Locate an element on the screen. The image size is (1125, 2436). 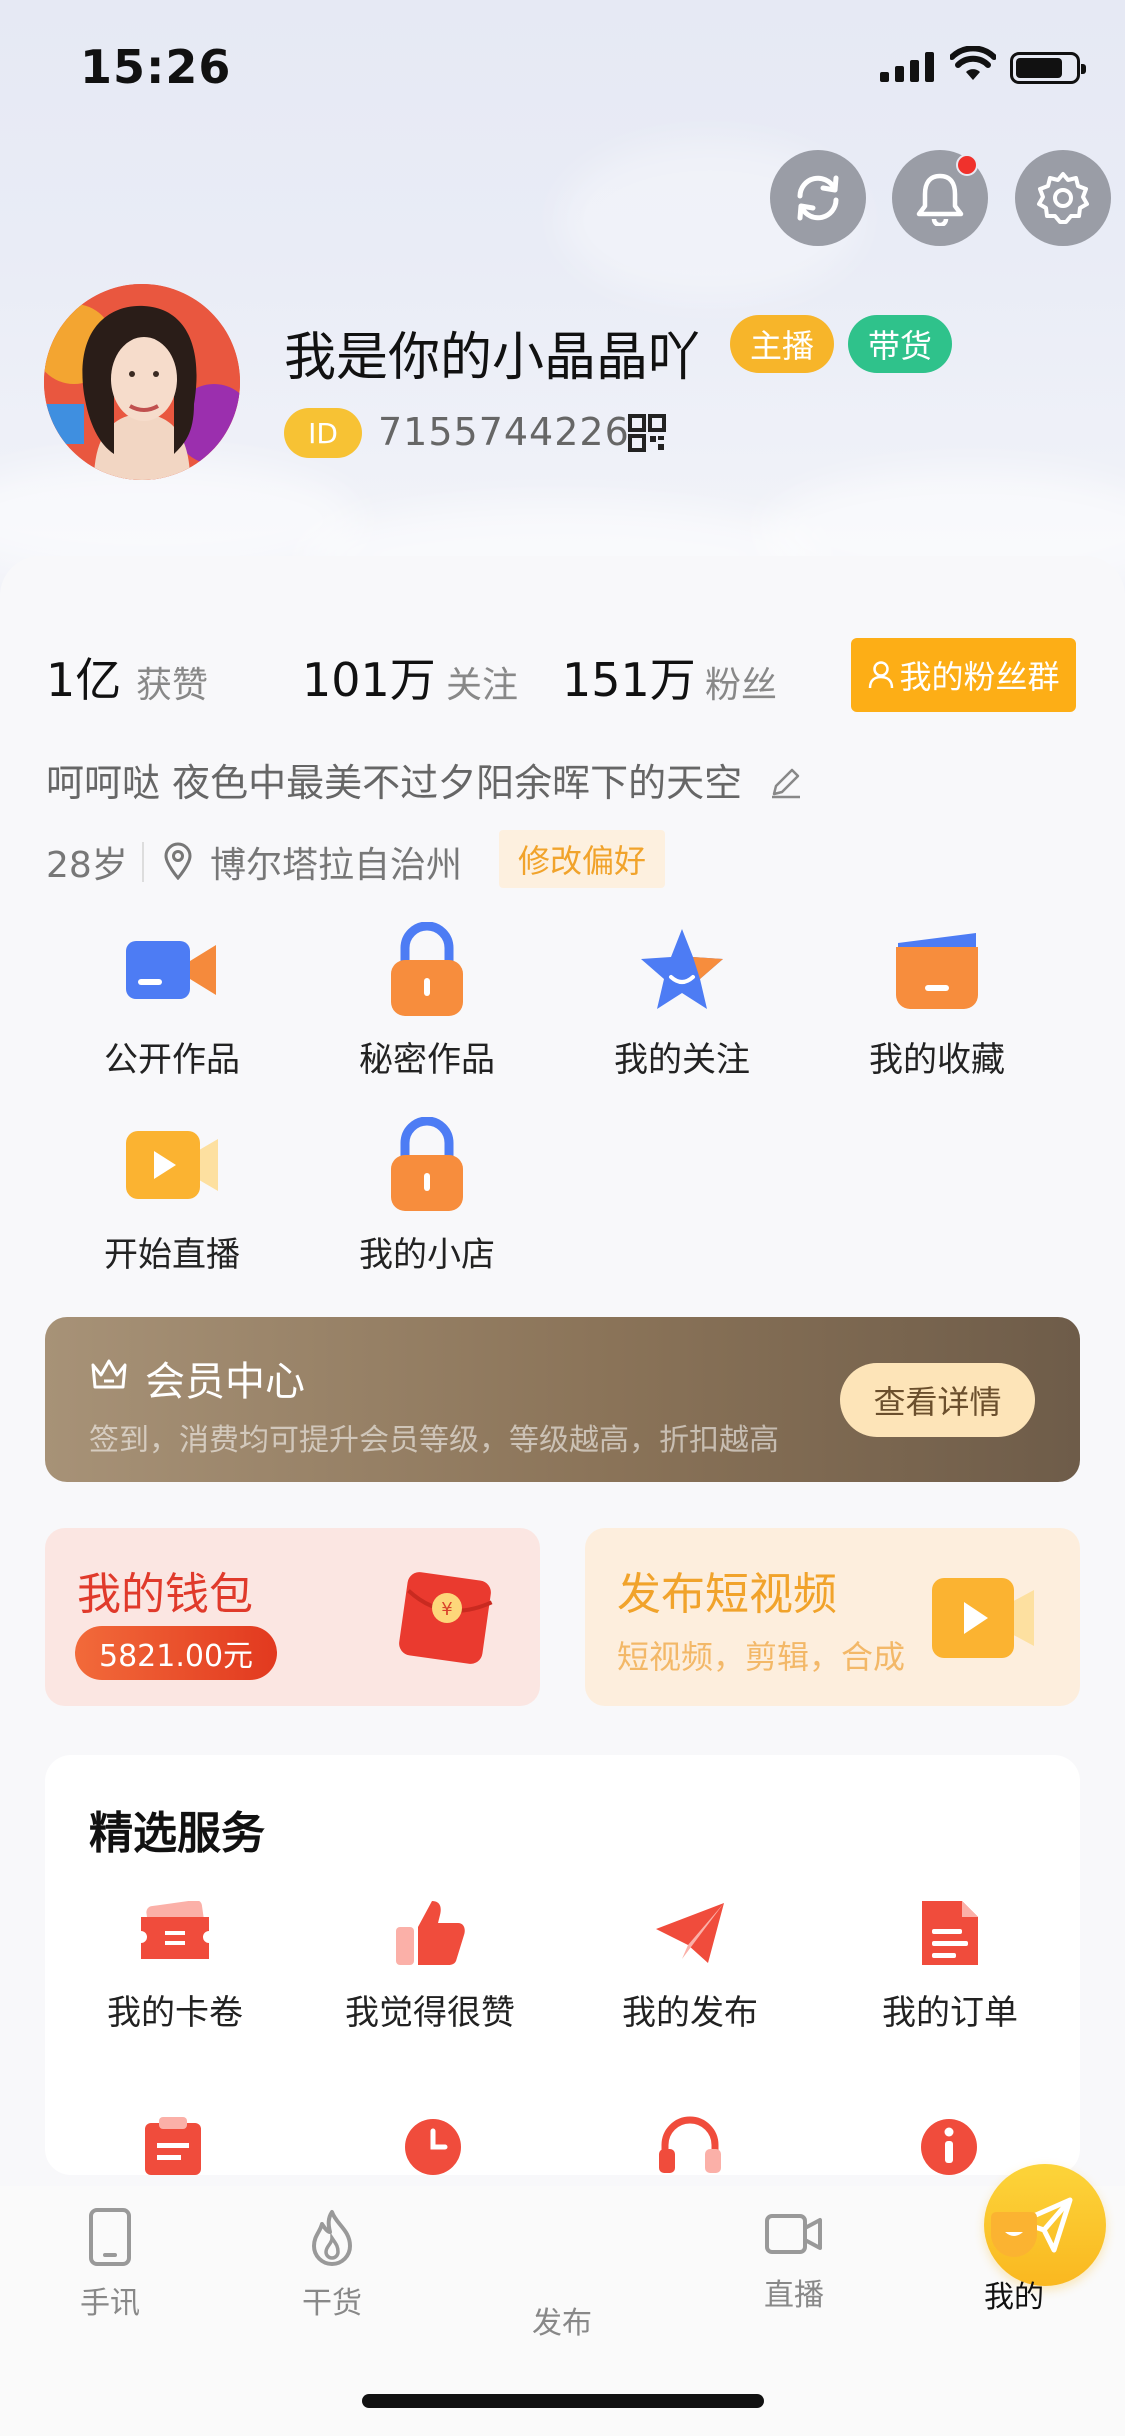
likes-label: 获赞 is located at coordinates (172, 685).